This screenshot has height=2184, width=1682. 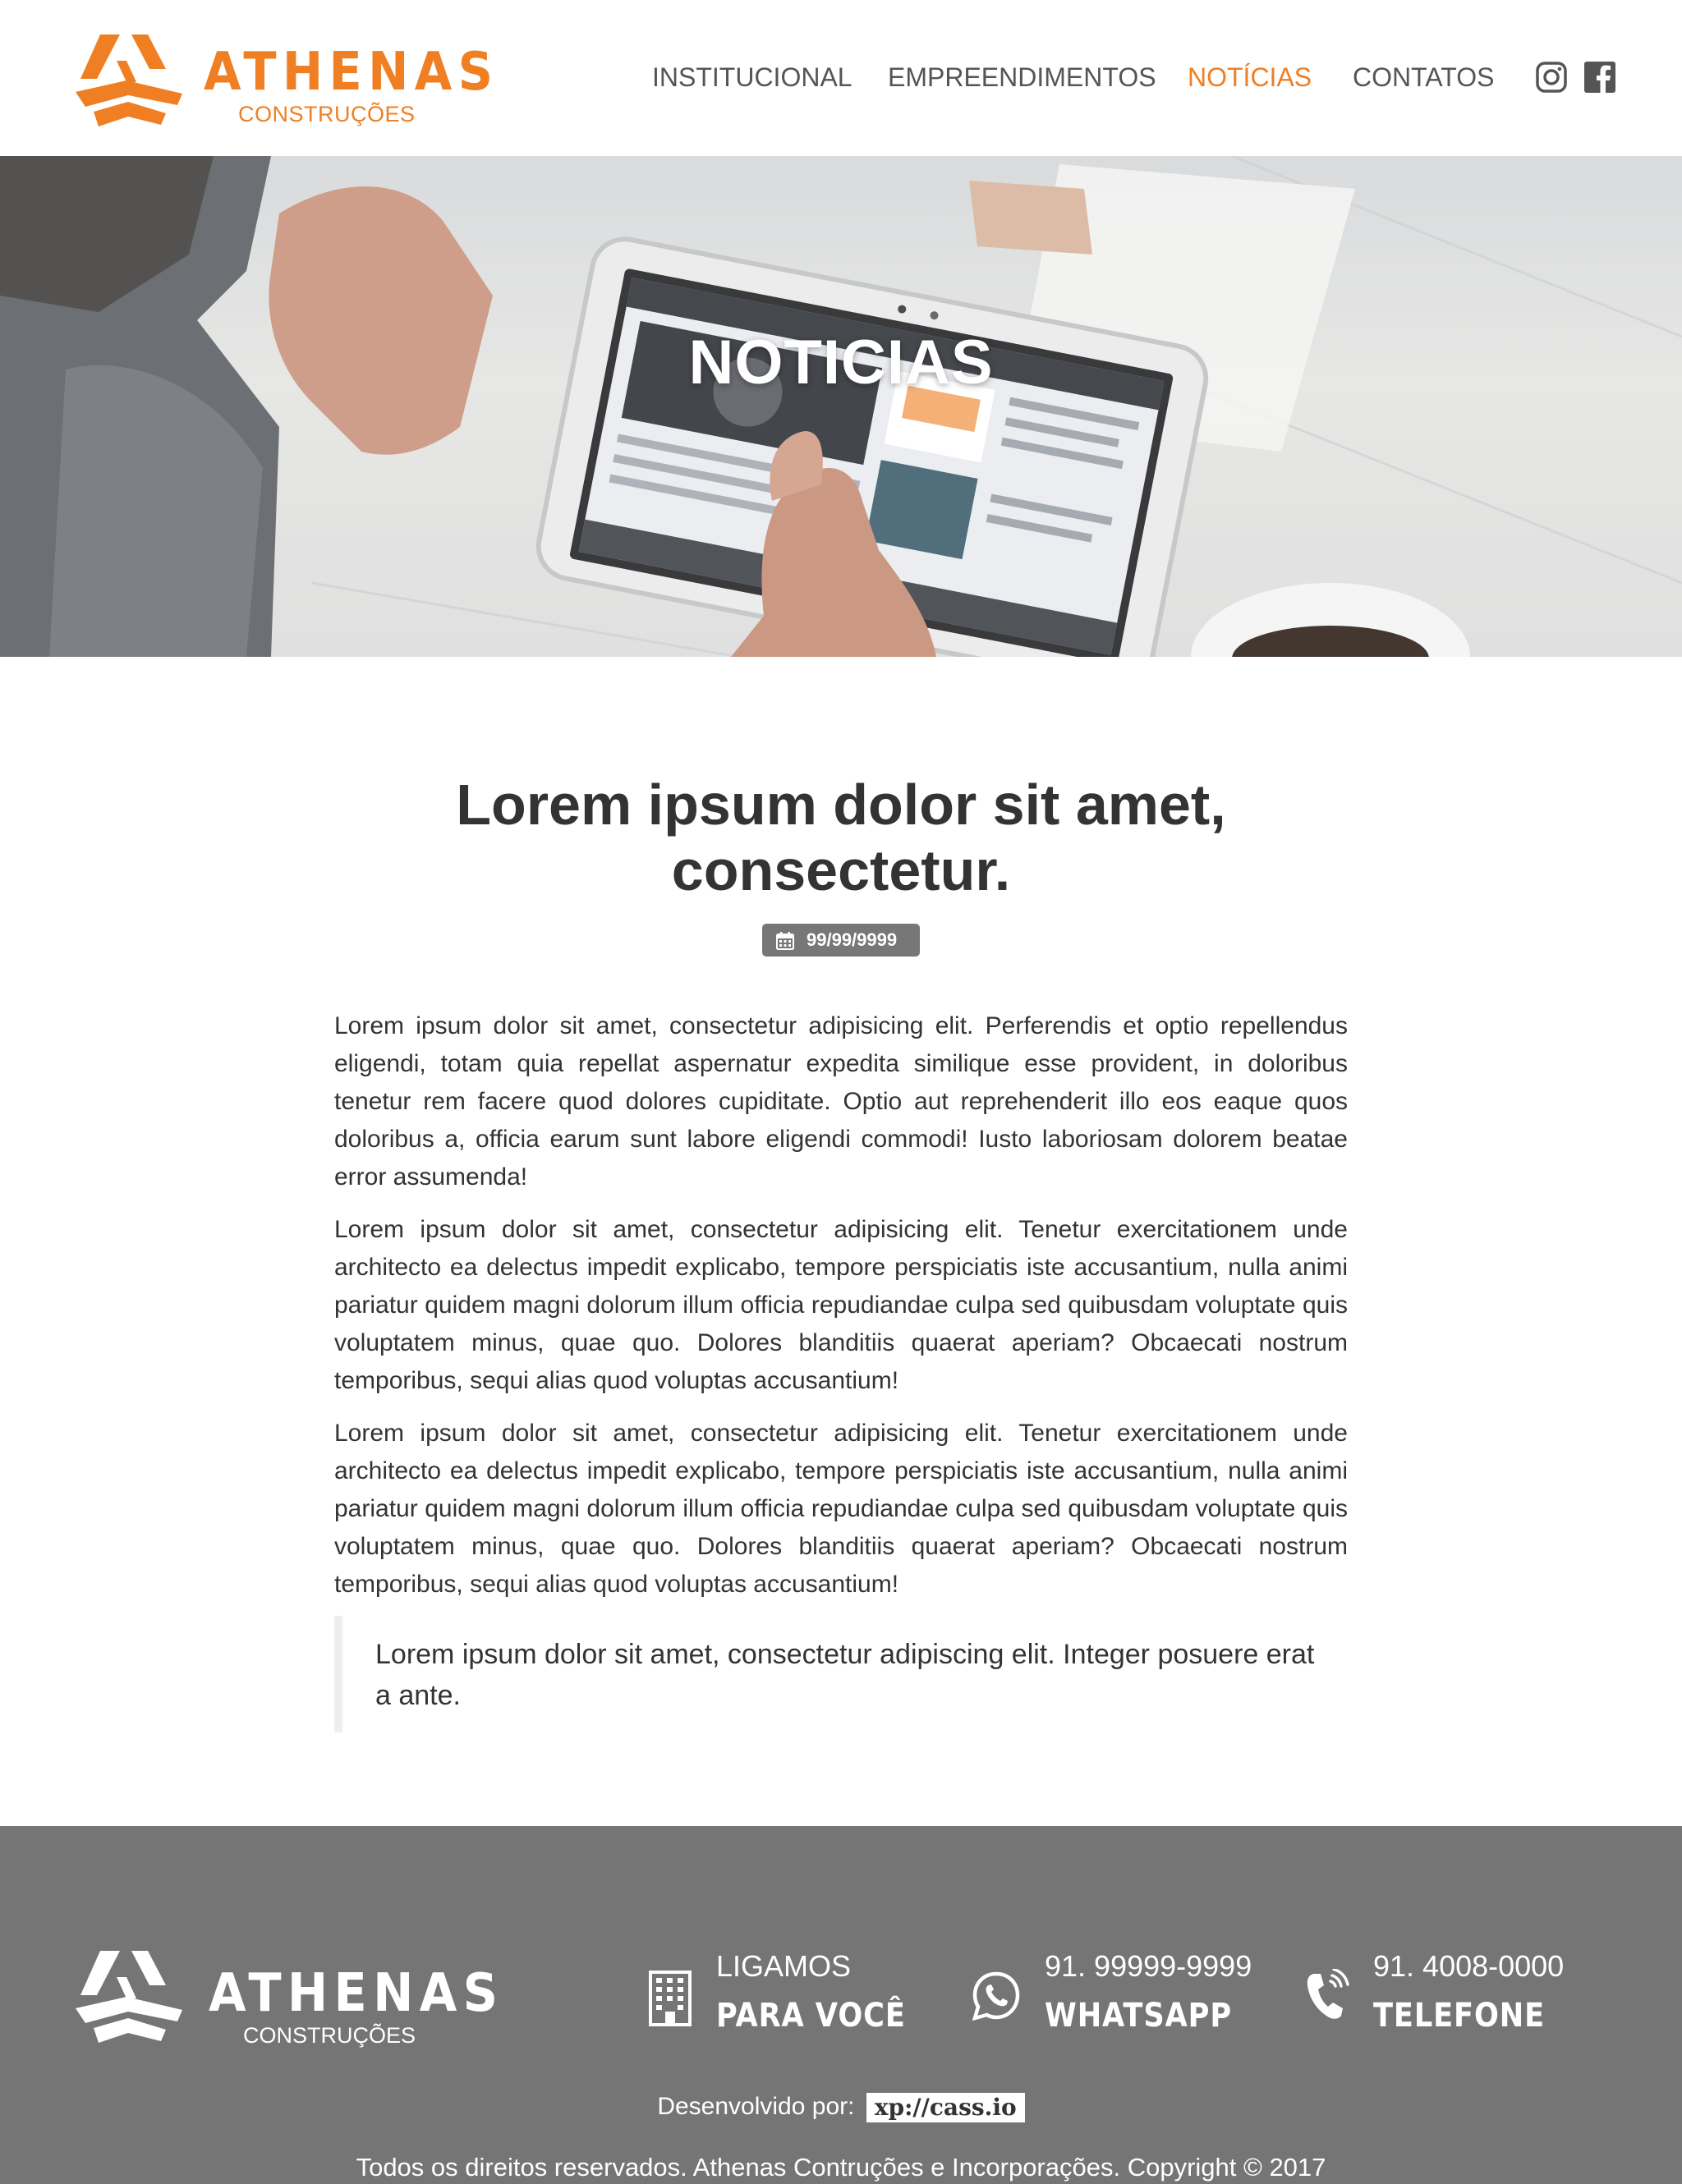 I want to click on phone-icon, so click(x=1327, y=1996).